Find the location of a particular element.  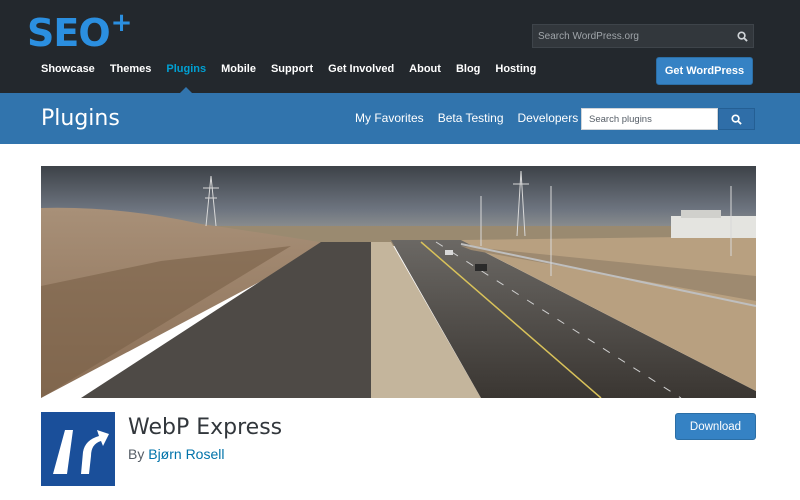

nav-support: Support is located at coordinates (292, 78).